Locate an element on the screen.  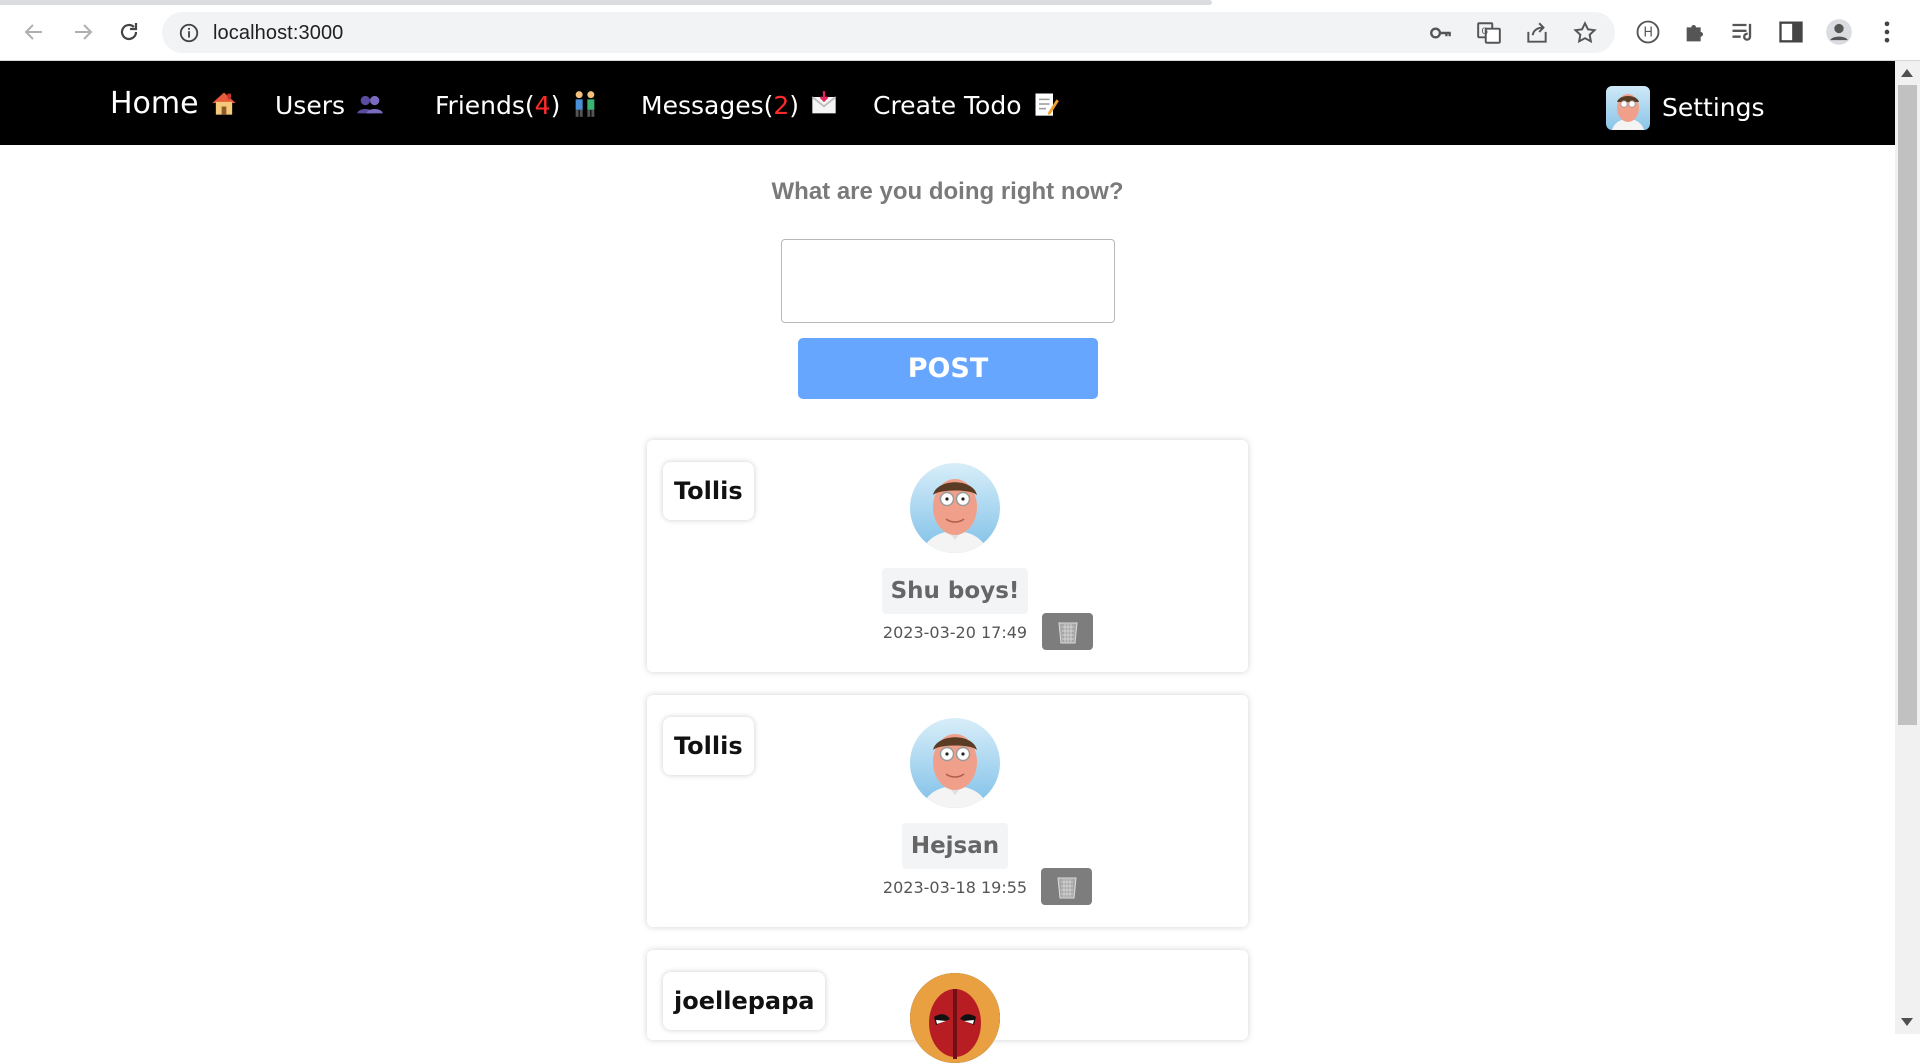
url-text: localhost:3000 is located at coordinates (278, 33).